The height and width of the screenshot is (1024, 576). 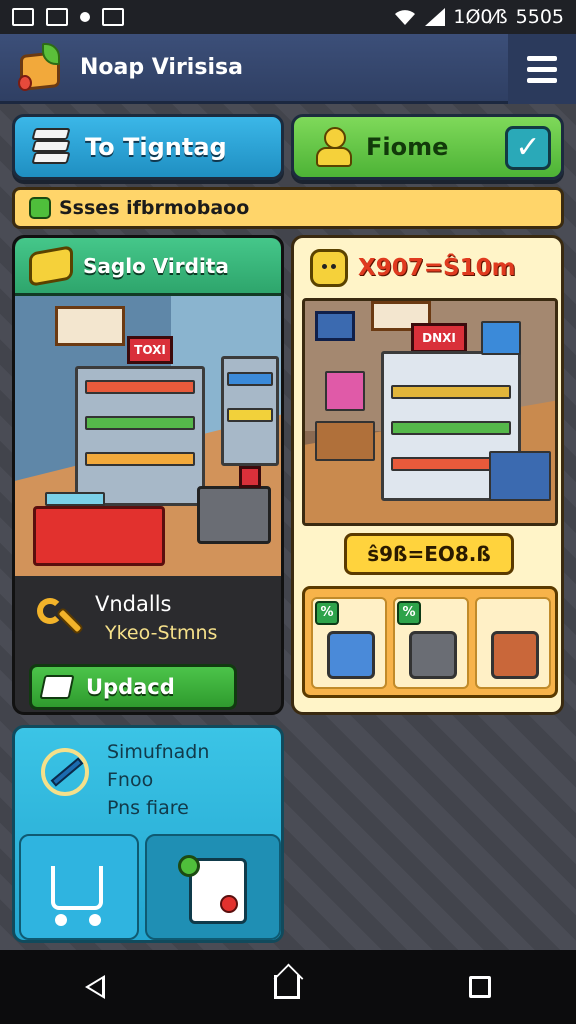 What do you see at coordinates (66, 773) in the screenshot?
I see `target-icon` at bounding box center [66, 773].